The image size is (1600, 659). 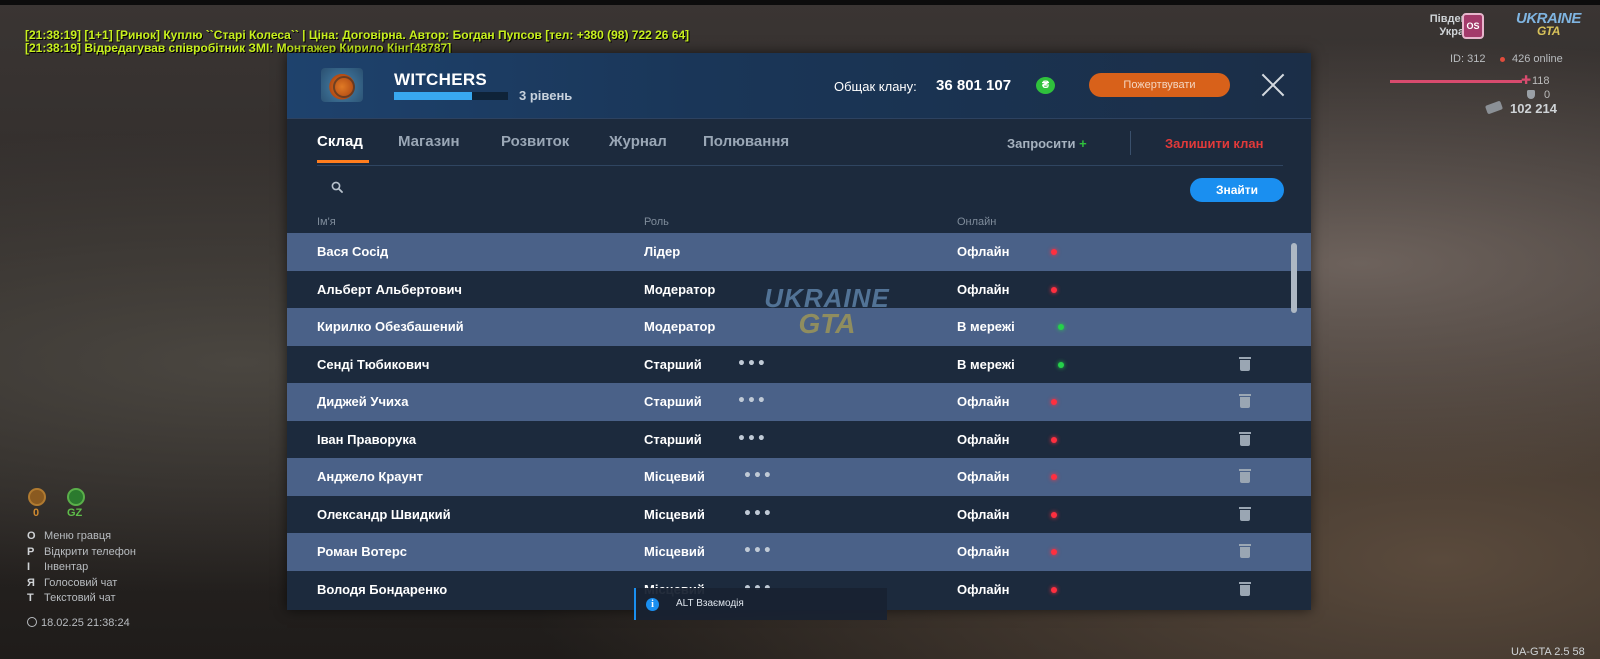 I want to click on member-role: Місцевий, so click(x=674, y=551).